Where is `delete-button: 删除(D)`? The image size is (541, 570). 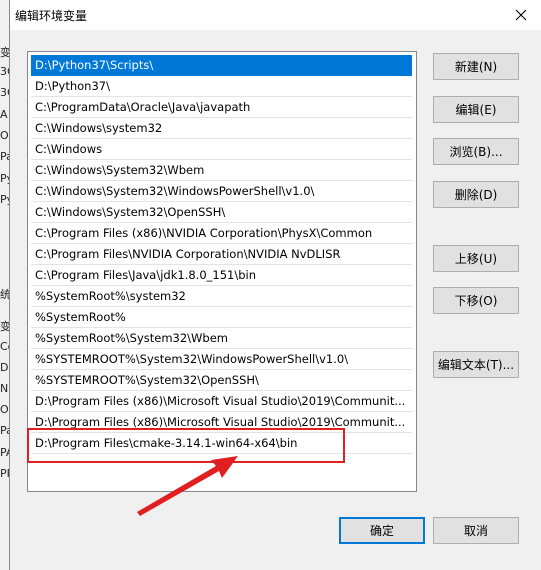 delete-button: 删除(D) is located at coordinates (476, 194).